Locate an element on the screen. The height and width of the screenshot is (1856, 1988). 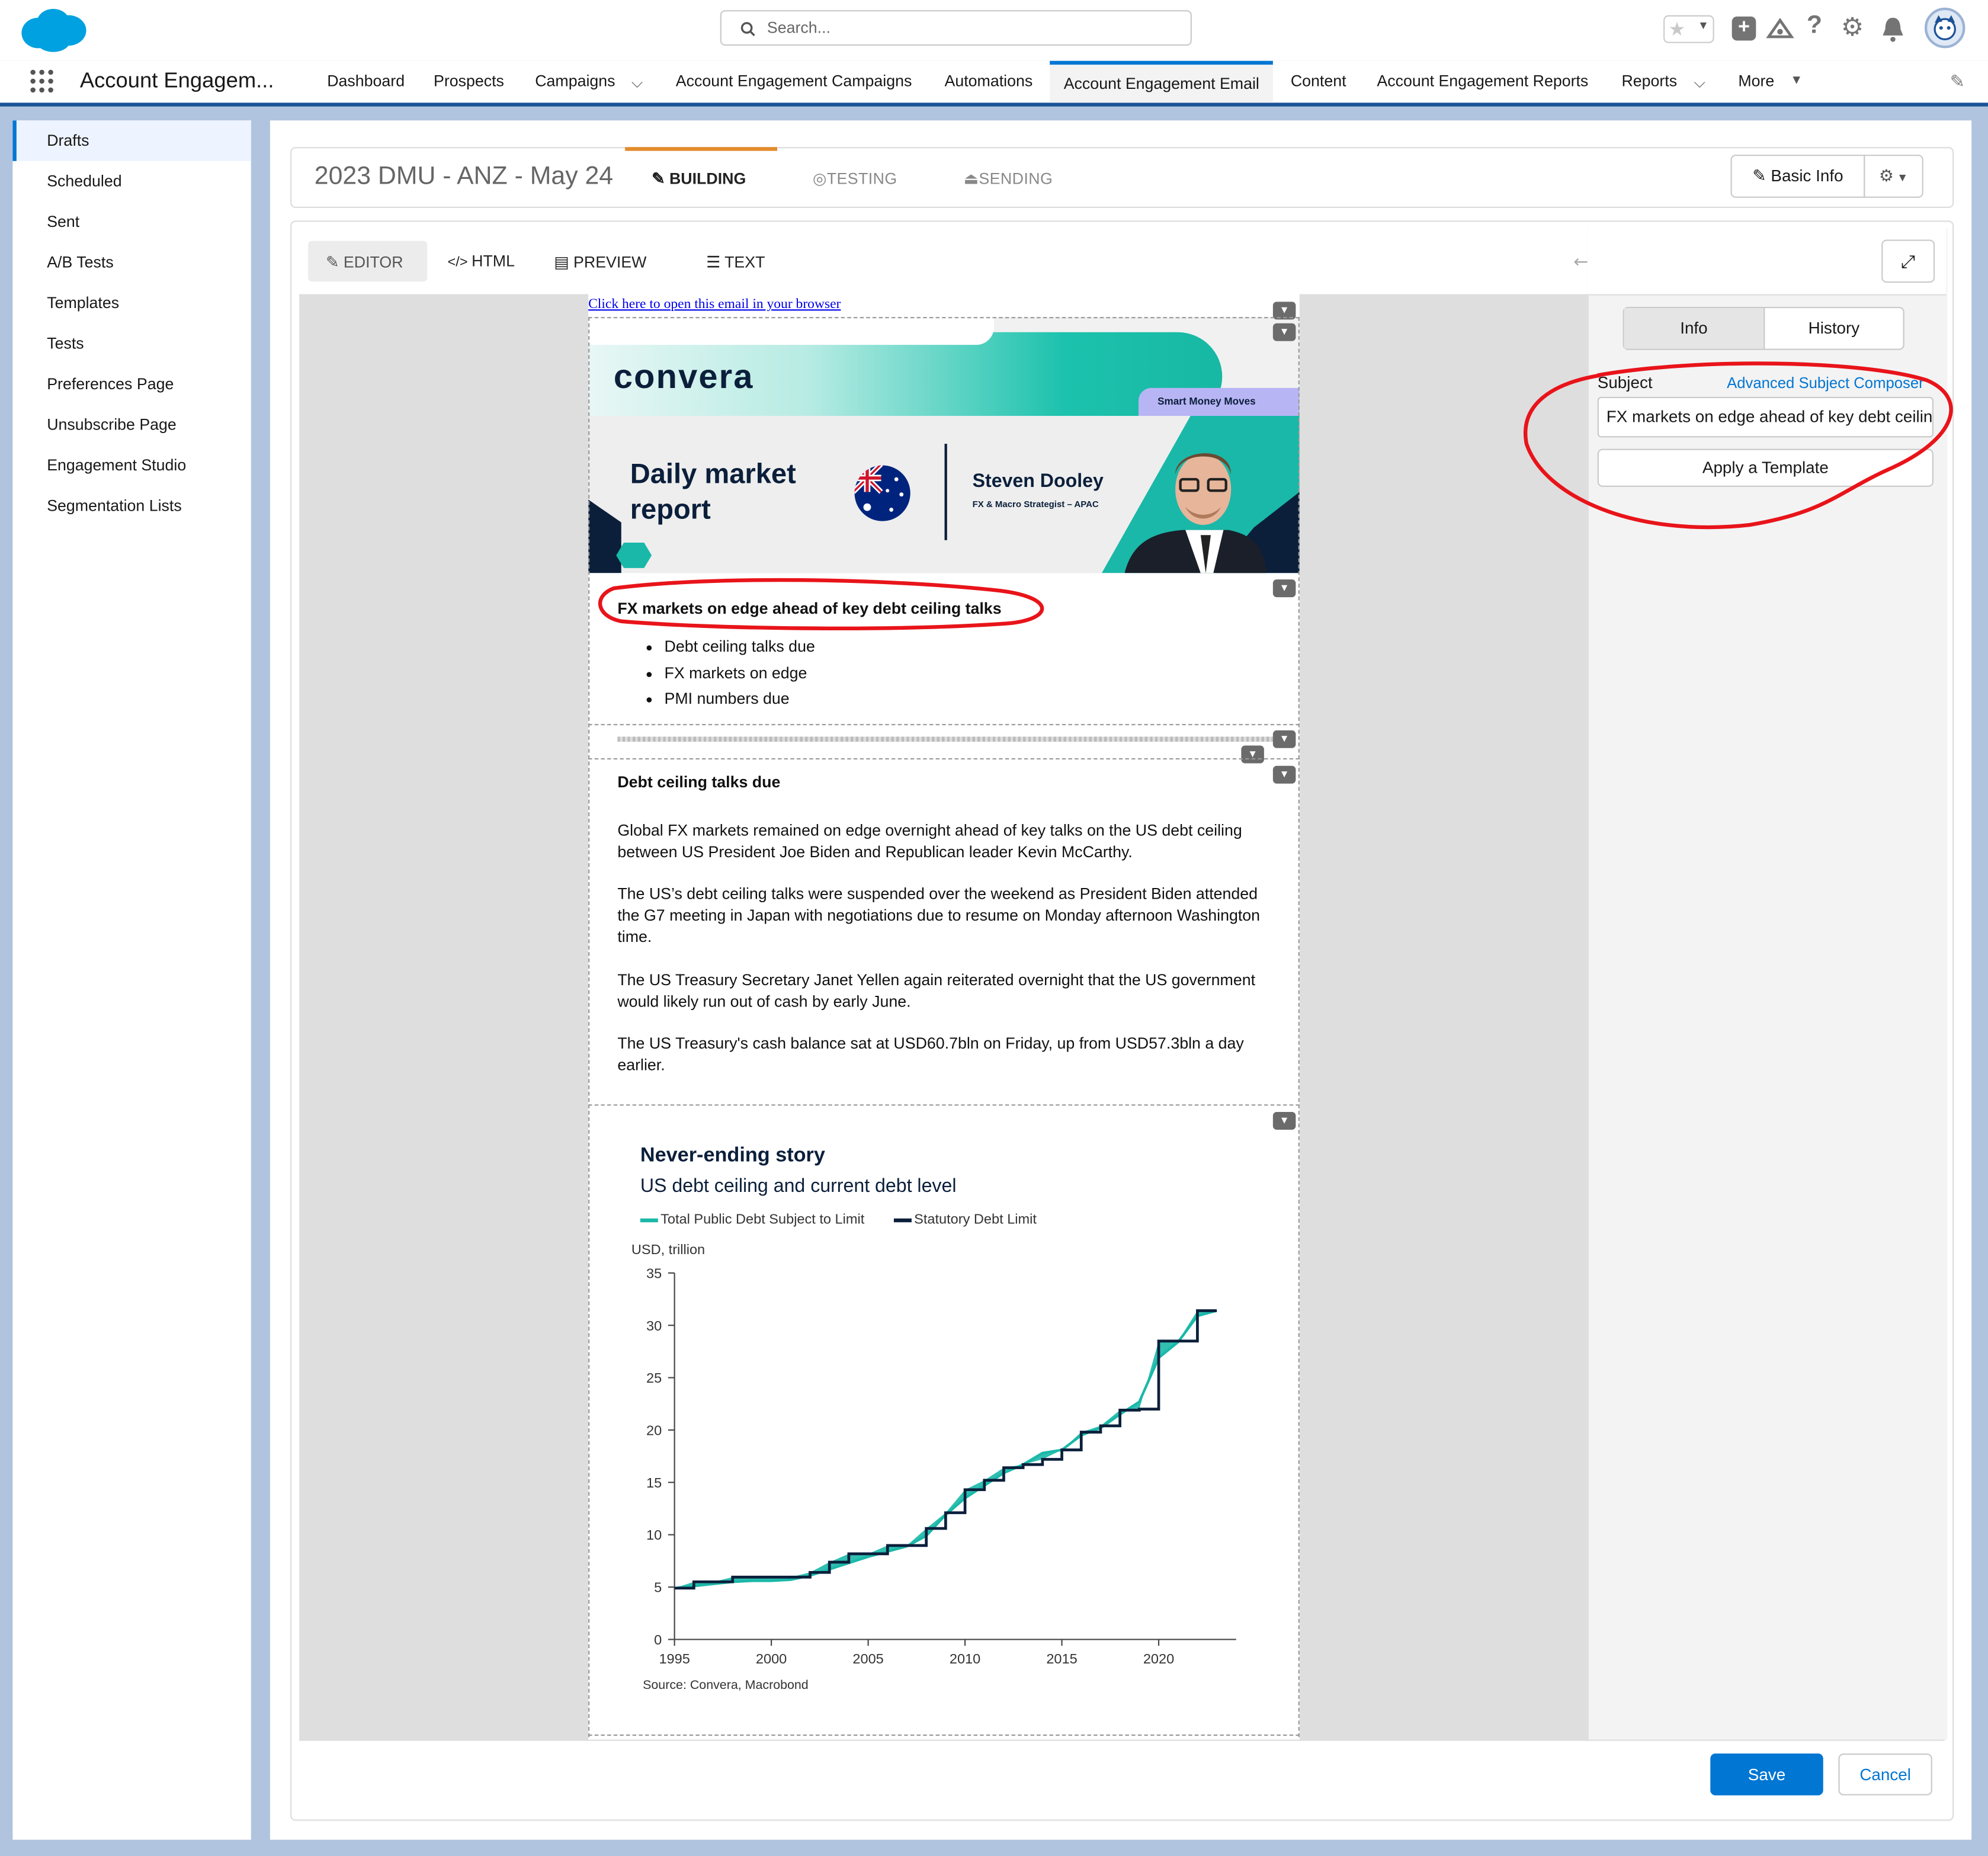
list-item: FX markets on edge is located at coordinates (740, 673).